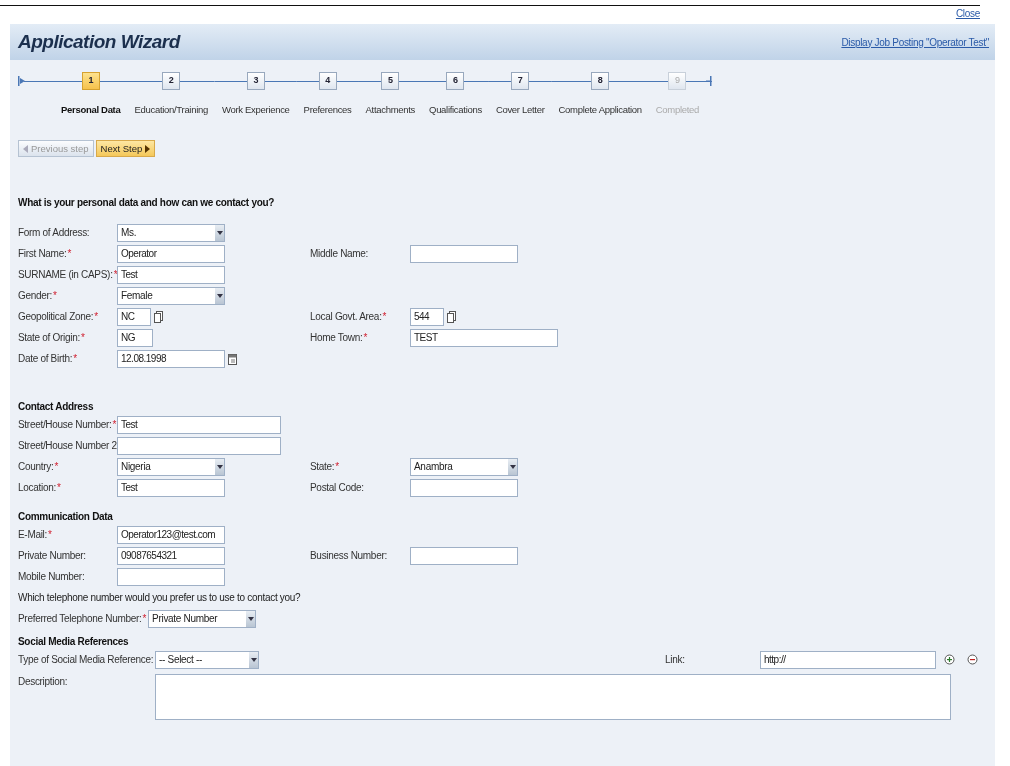  I want to click on section-heading: Contact Address, so click(56, 407).